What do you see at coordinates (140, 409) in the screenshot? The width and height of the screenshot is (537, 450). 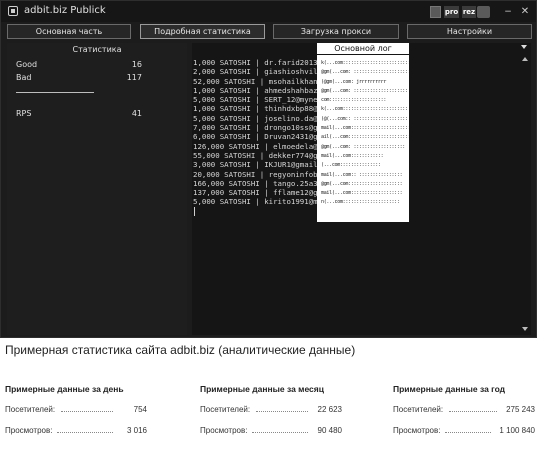 I see `visitors-value: 754` at bounding box center [140, 409].